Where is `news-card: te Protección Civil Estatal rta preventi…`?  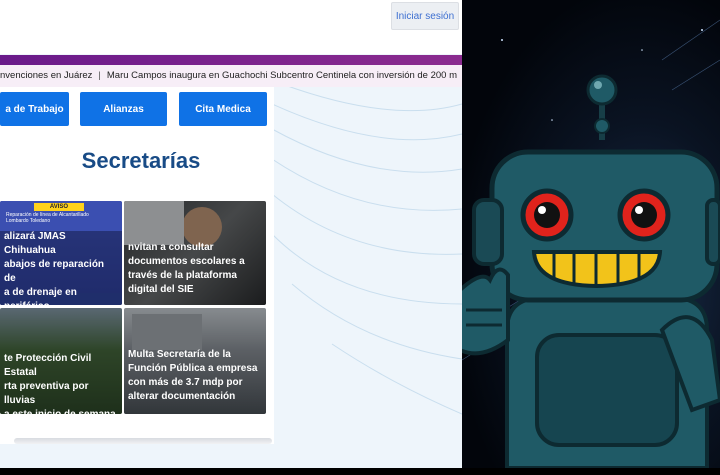 news-card: te Protección Civil Estatal rta preventi… is located at coordinates (61, 361).